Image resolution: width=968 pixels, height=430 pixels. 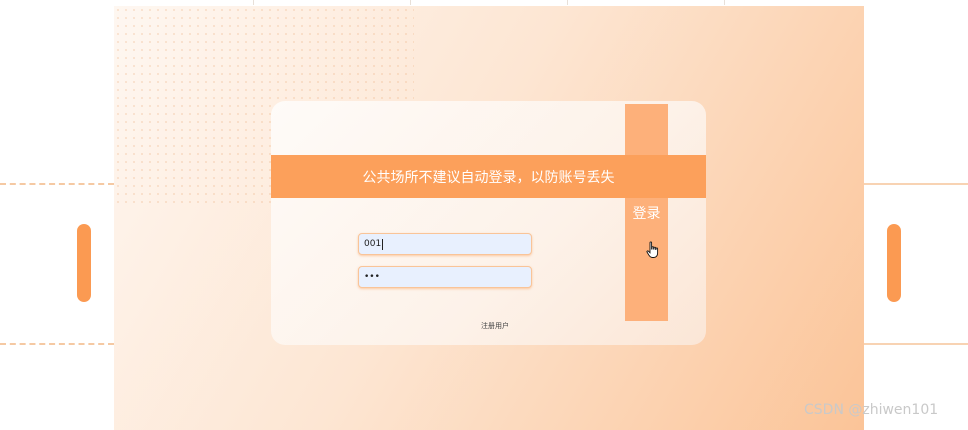 What do you see at coordinates (646, 213) in the screenshot?
I see `login-button-label: 登录` at bounding box center [646, 213].